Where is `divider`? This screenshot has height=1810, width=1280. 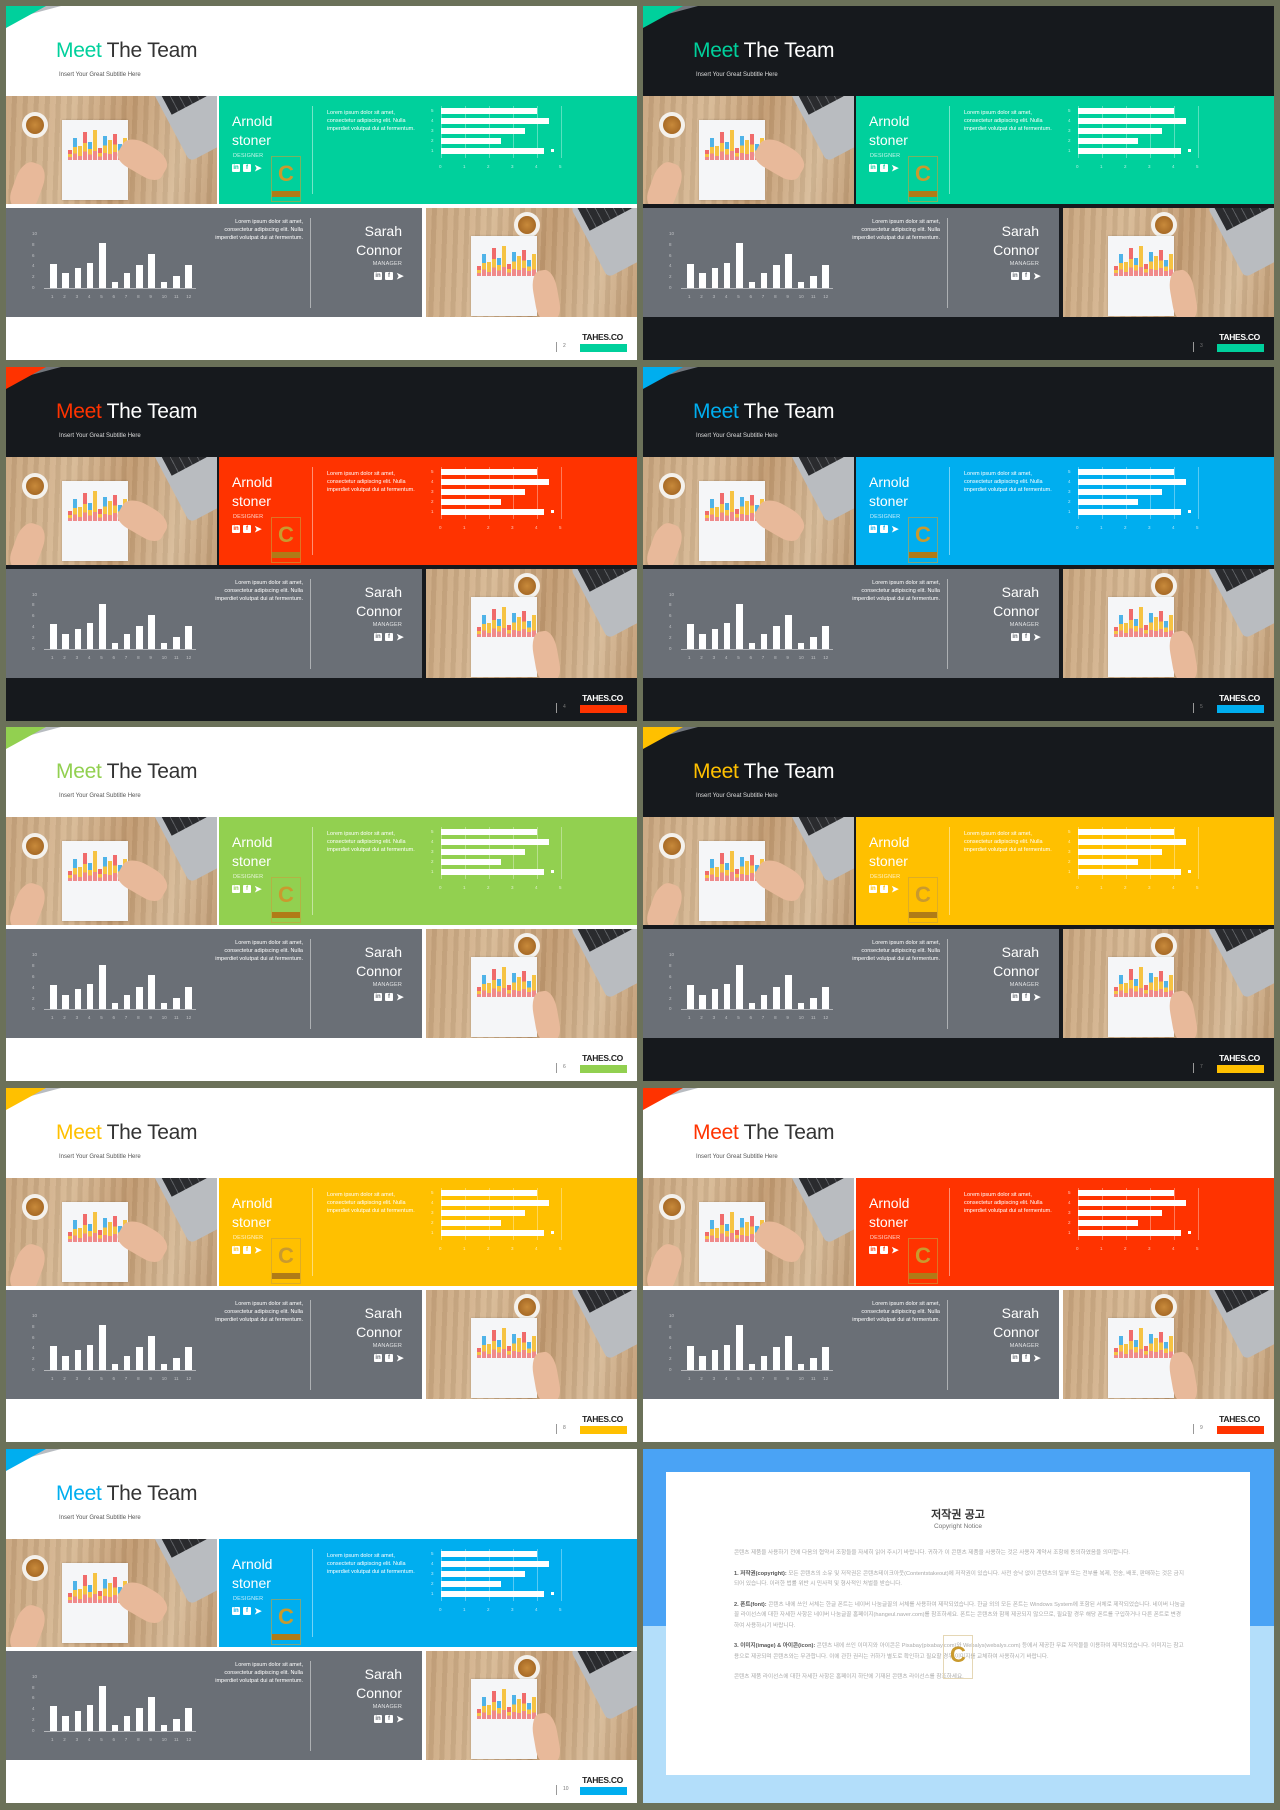 divider is located at coordinates (949, 871).